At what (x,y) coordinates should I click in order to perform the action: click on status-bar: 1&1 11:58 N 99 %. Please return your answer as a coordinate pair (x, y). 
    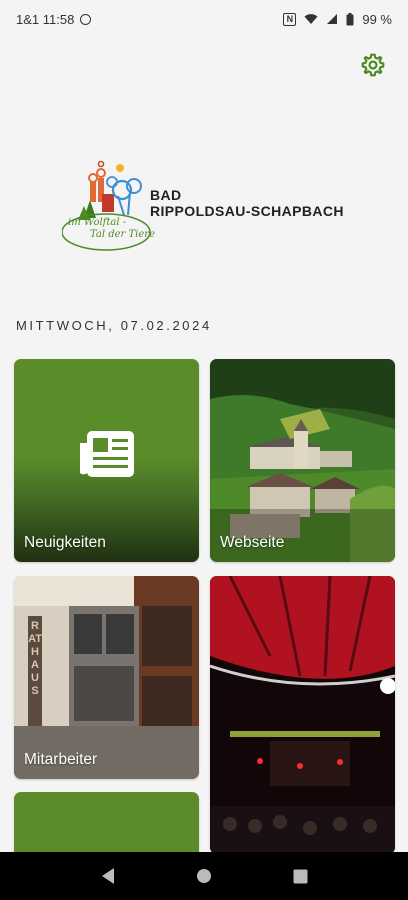
    Looking at the image, I should click on (204, 19).